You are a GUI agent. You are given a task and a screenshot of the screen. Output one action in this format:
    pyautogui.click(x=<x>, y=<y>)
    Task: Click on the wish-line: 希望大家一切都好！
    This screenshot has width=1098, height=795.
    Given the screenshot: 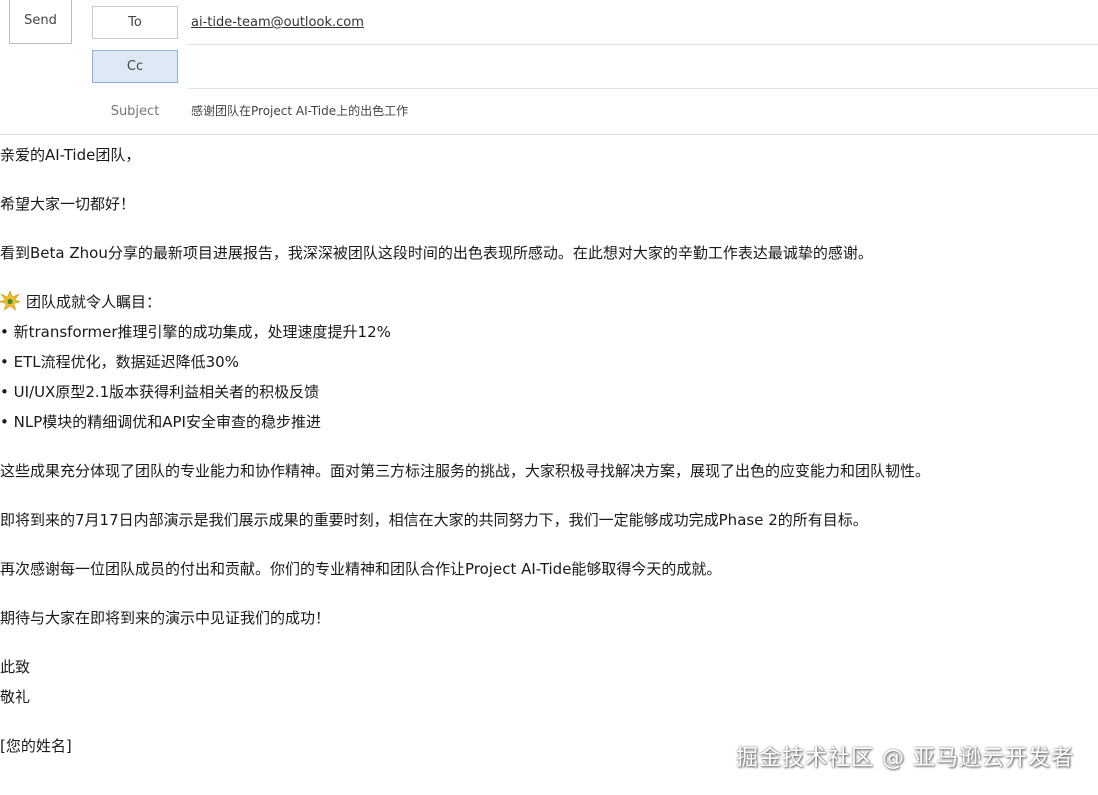 What is the action you would take?
    pyautogui.click(x=68, y=204)
    